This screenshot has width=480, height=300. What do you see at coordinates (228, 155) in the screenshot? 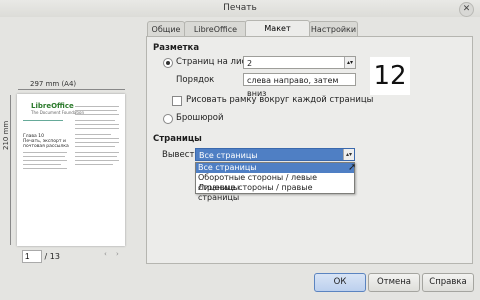
I see `output-value: Все страницы` at bounding box center [228, 155].